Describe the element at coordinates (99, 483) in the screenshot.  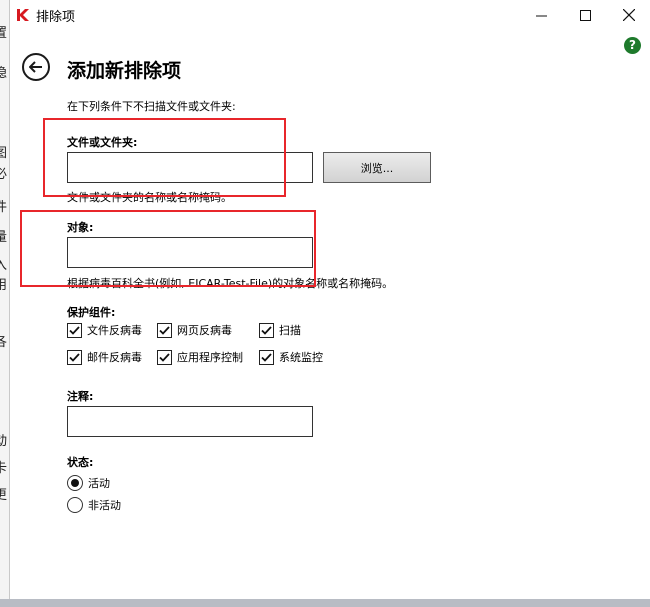
I see `radio-label: 活动` at that location.